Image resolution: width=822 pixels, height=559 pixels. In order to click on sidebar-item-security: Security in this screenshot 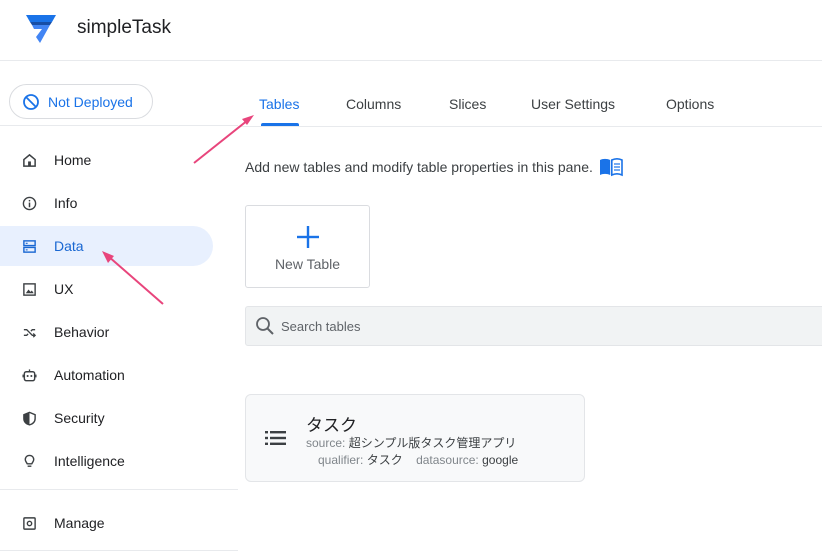, I will do `click(106, 418)`.